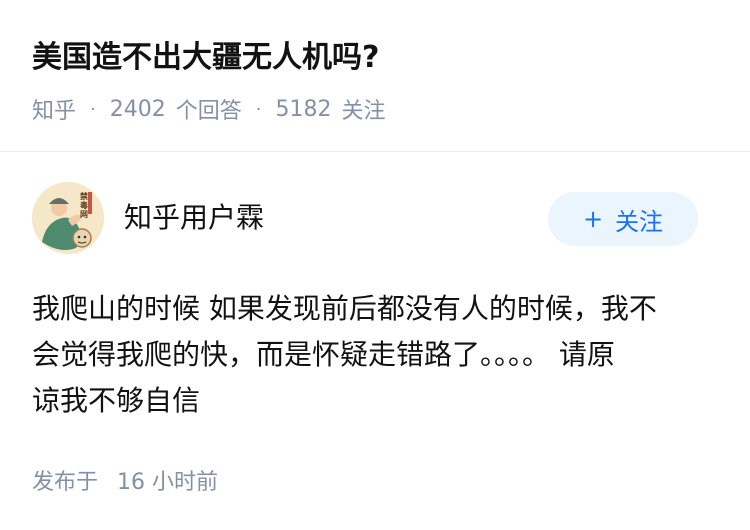  I want to click on answer-count: 2402, so click(137, 109).